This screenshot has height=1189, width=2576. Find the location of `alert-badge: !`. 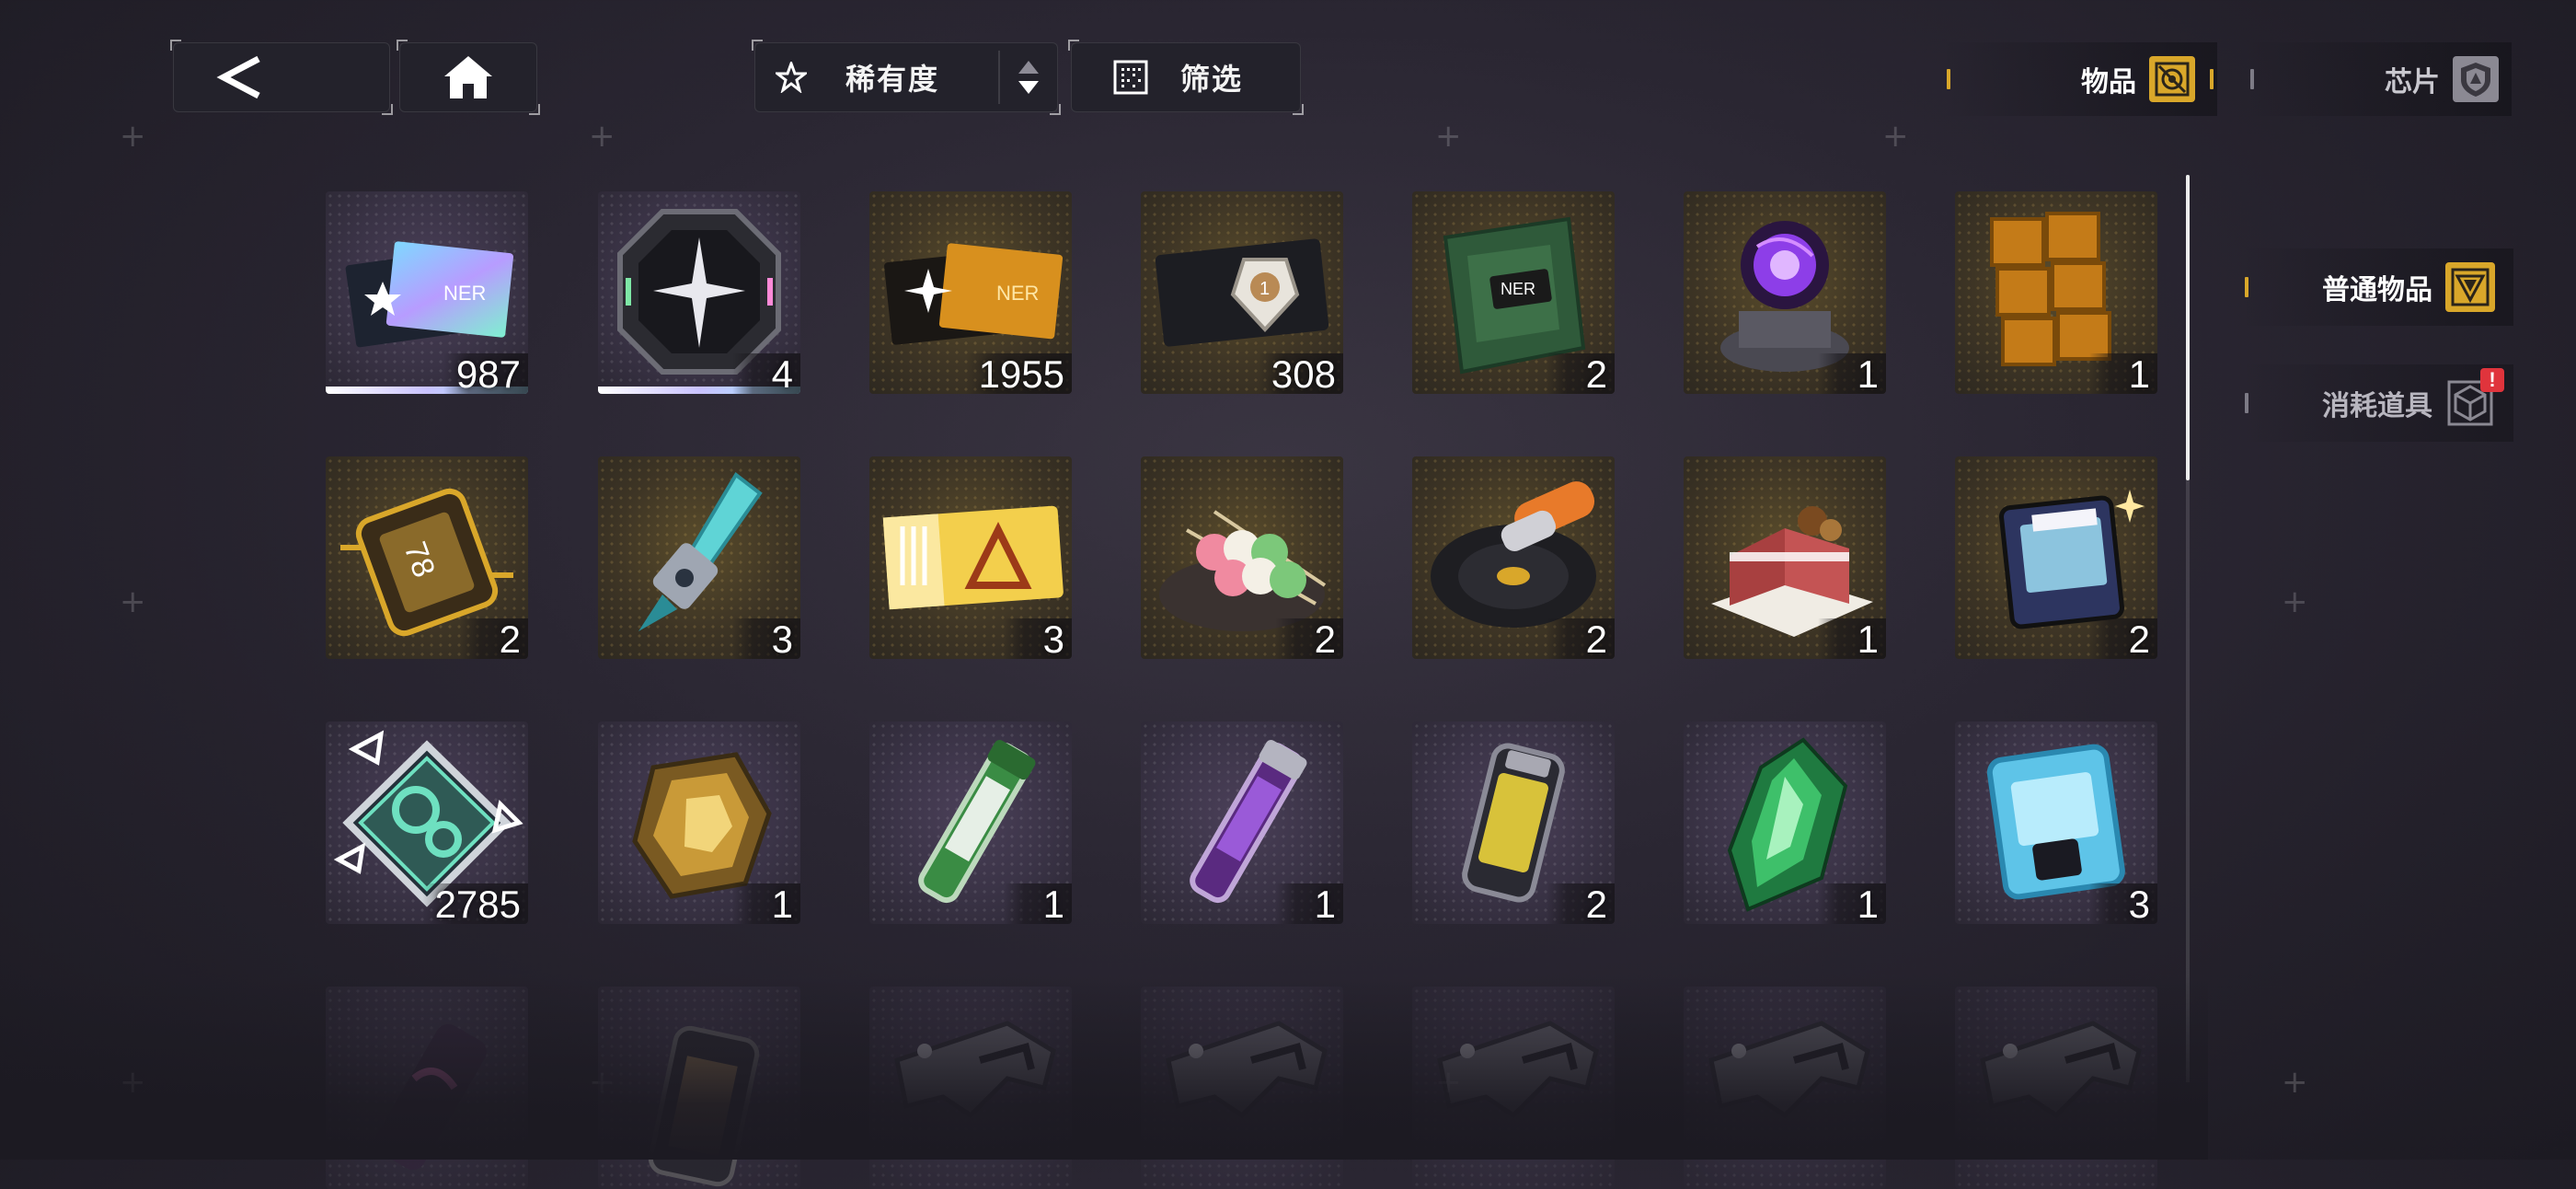

alert-badge: ! is located at coordinates (2492, 380).